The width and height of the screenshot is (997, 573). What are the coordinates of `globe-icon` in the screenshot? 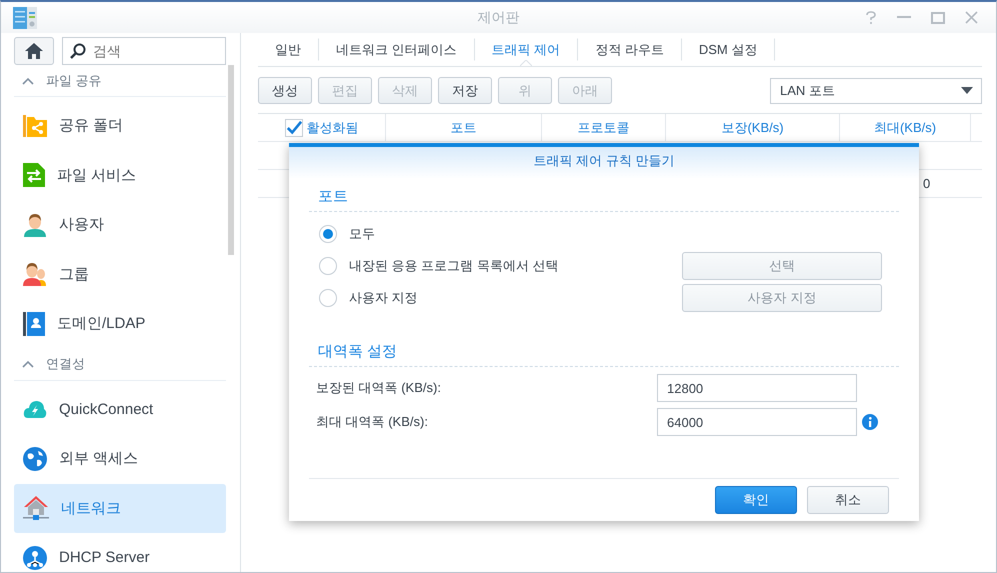 It's located at (35, 458).